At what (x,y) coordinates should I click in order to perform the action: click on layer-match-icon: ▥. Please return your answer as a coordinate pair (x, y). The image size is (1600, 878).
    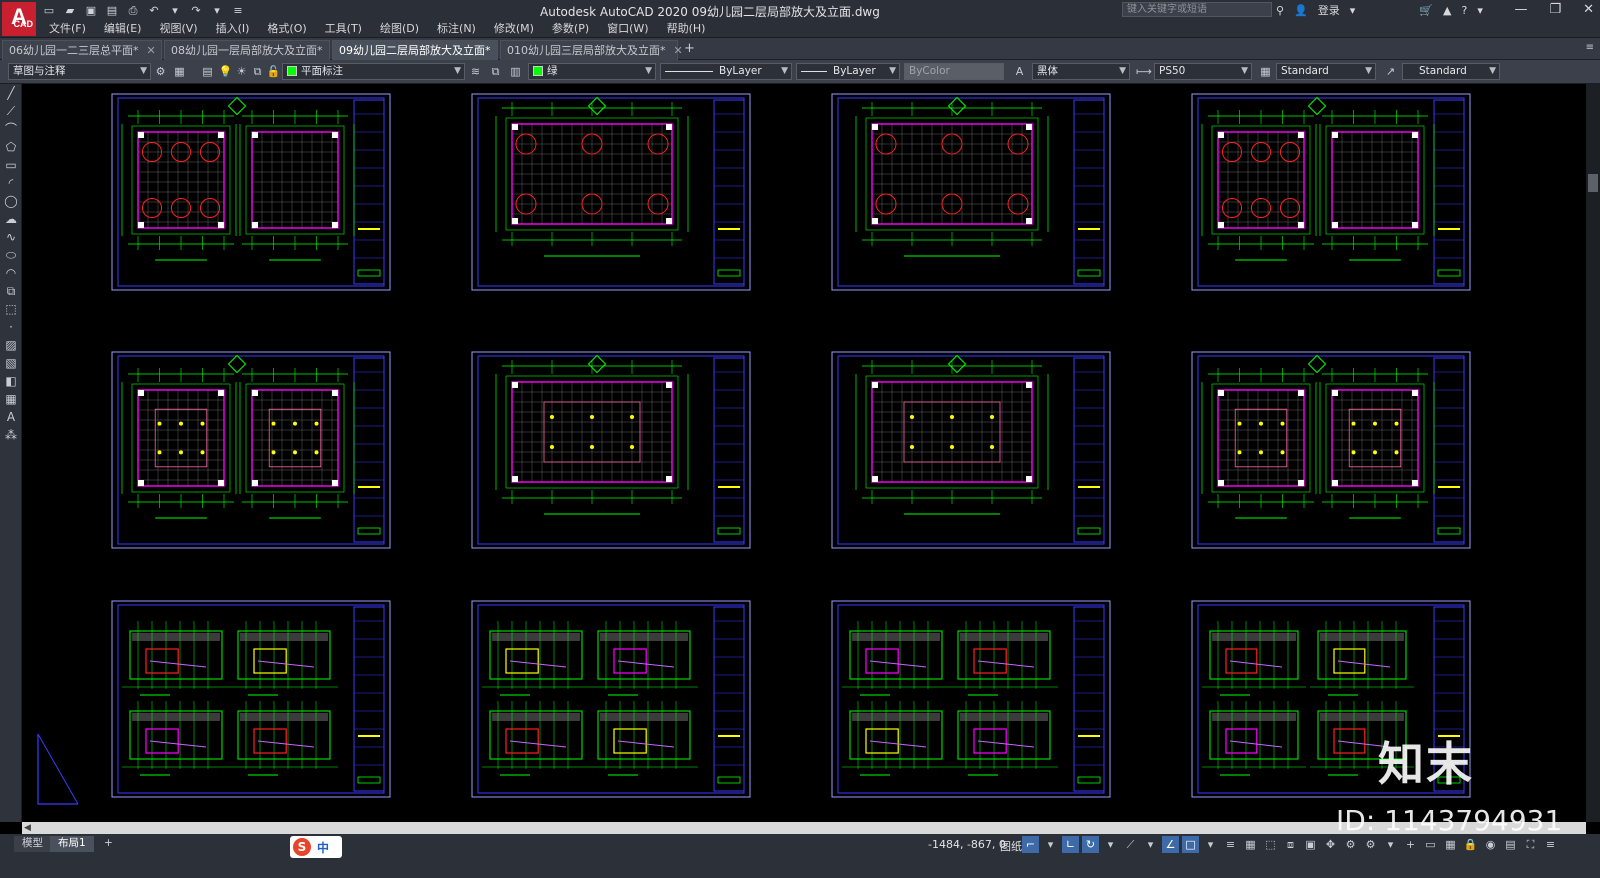
    Looking at the image, I should click on (515, 71).